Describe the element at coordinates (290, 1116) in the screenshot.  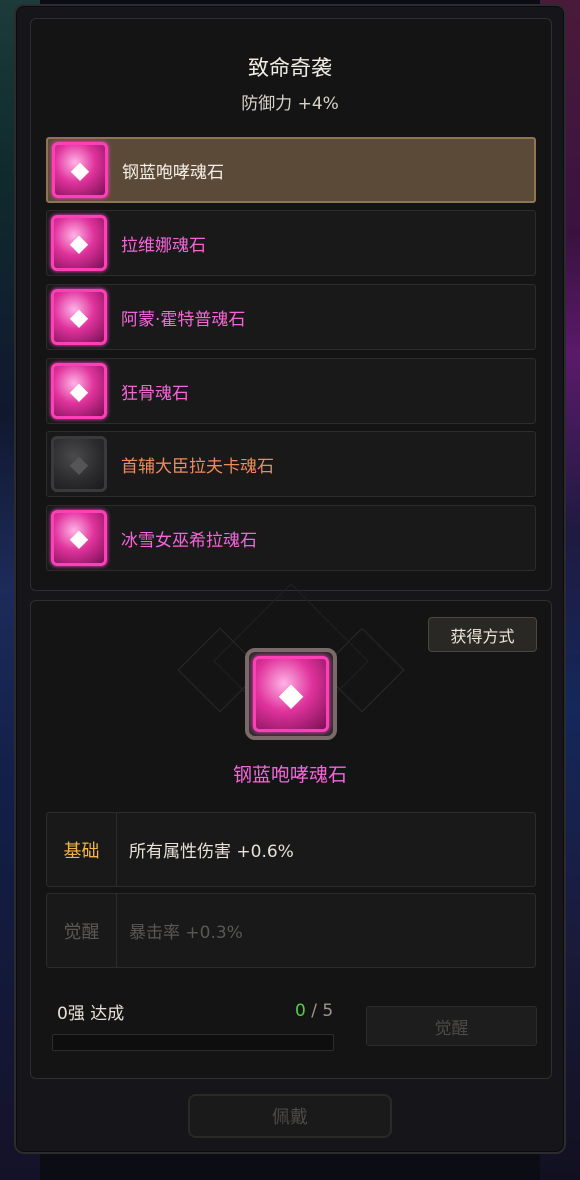
I see `equip-button: 佩戴` at that location.